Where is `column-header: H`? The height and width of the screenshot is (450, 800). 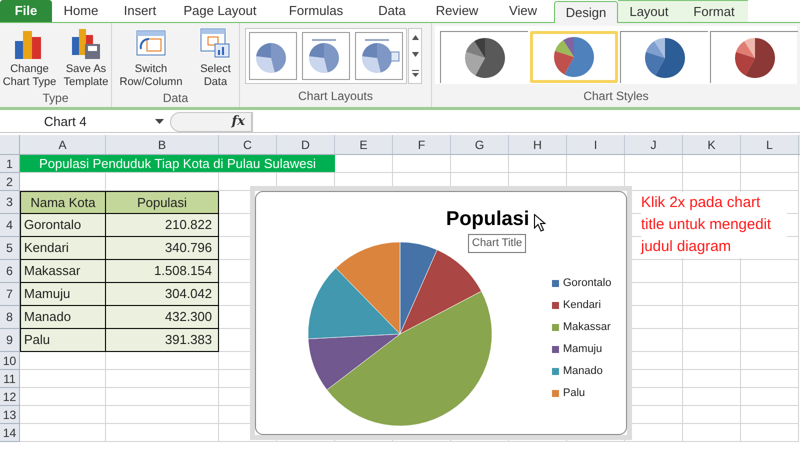 column-header: H is located at coordinates (538, 144).